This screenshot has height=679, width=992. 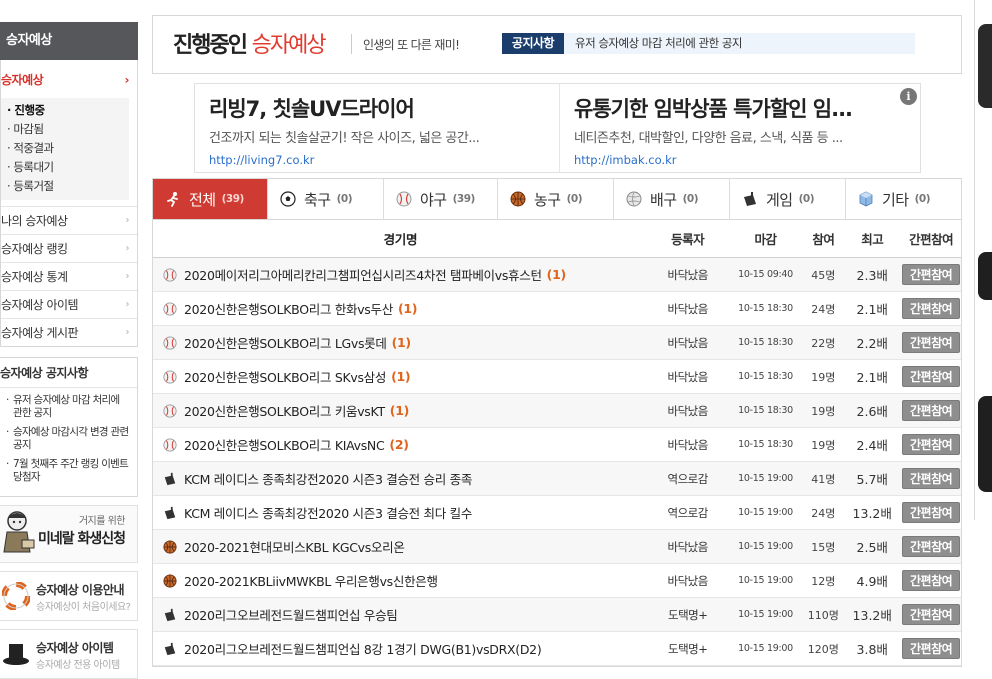 I want to click on match-name-link: 2020신한은행SOLKBO리그 SKvs삼성 (1), so click(x=400, y=376).